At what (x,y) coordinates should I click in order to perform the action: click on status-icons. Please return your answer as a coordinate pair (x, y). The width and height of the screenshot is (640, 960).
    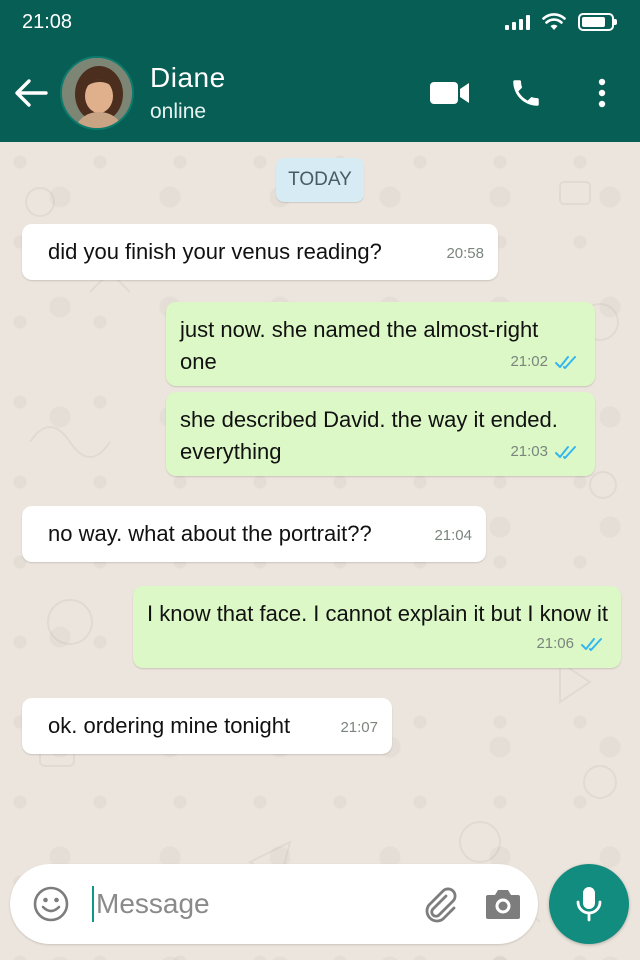
    Looking at the image, I should click on (561, 22).